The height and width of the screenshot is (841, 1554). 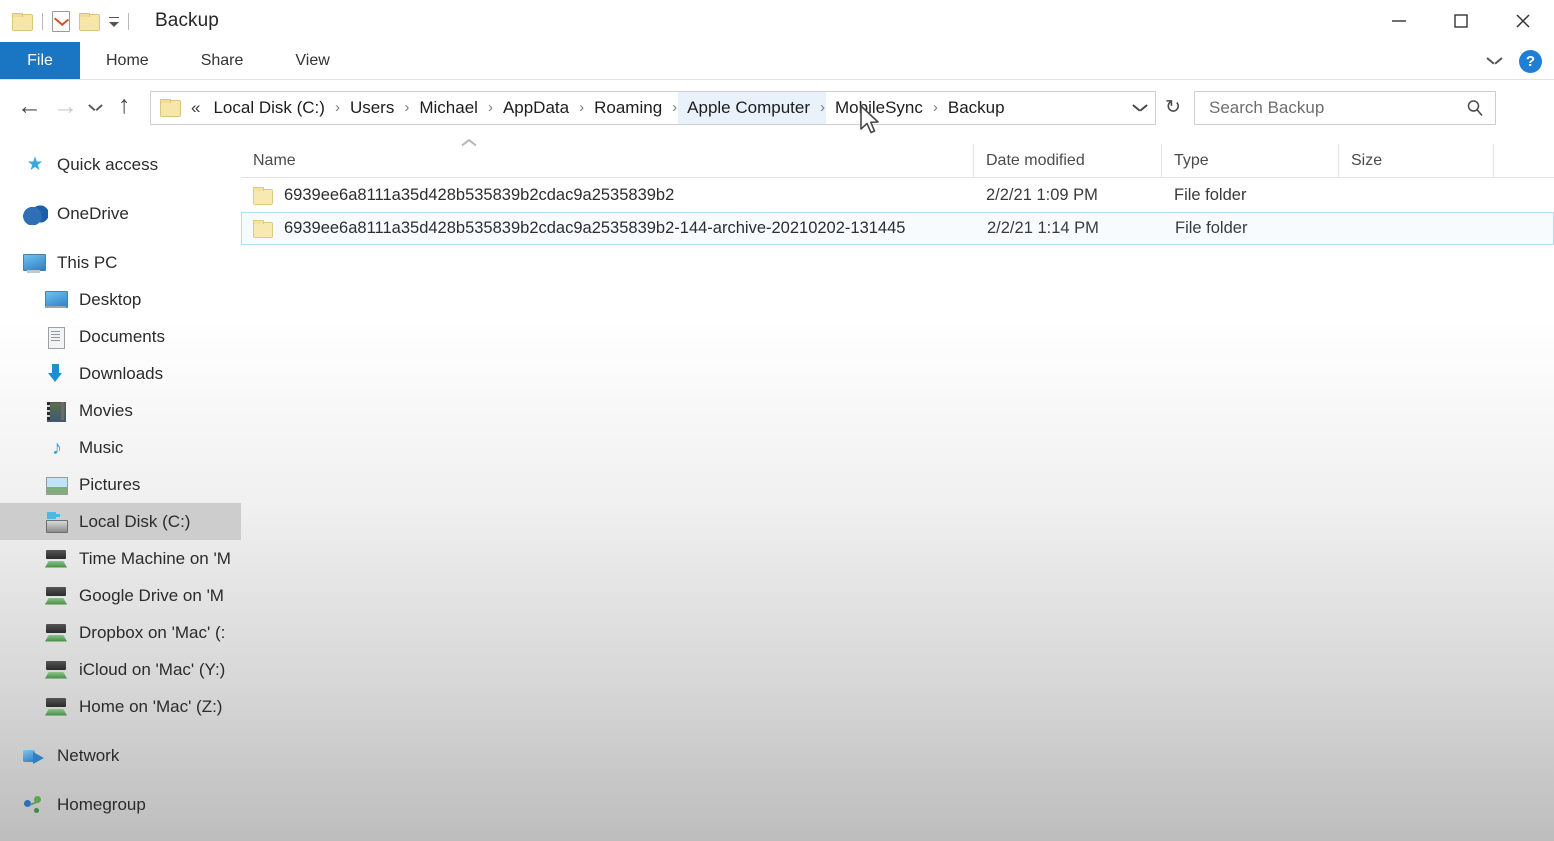 What do you see at coordinates (192, 108) in the screenshot?
I see `breadcrumb-overflow: «` at bounding box center [192, 108].